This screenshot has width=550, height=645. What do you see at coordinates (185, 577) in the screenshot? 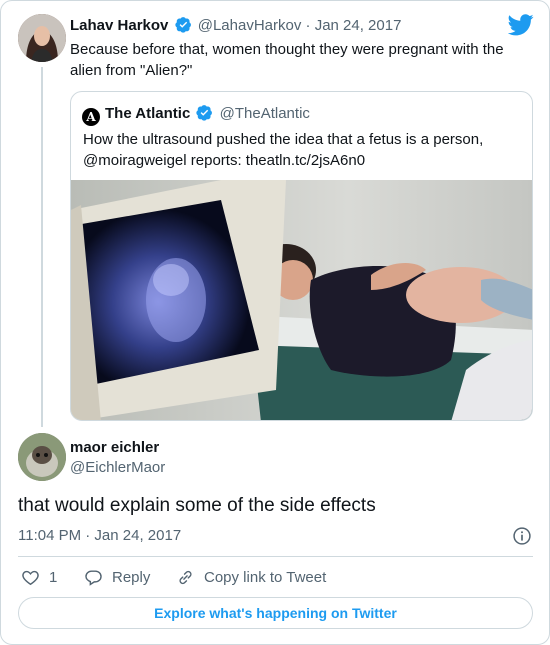
I see `link-icon` at bounding box center [185, 577].